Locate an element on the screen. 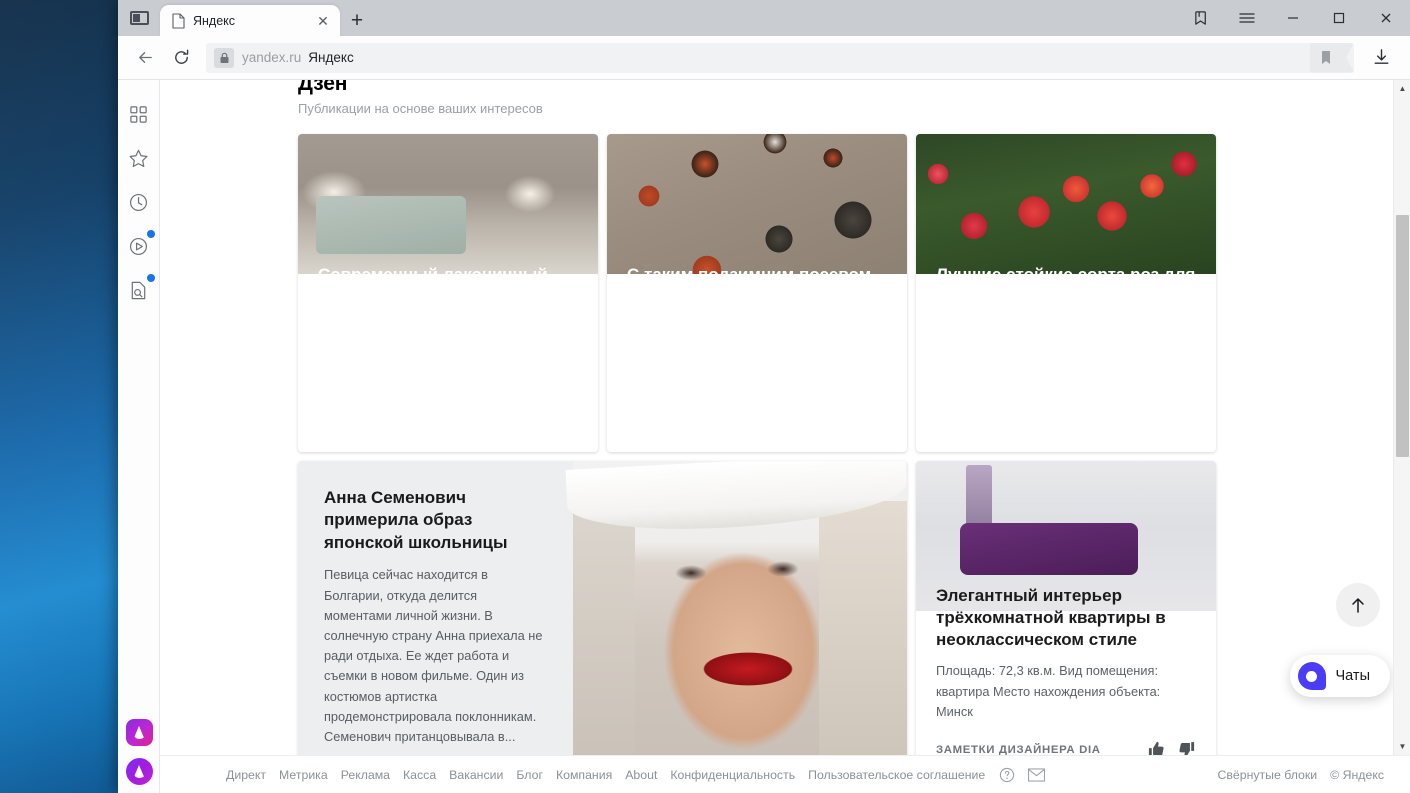  yandex-chat-logo-icon is located at coordinates (1311, 676).